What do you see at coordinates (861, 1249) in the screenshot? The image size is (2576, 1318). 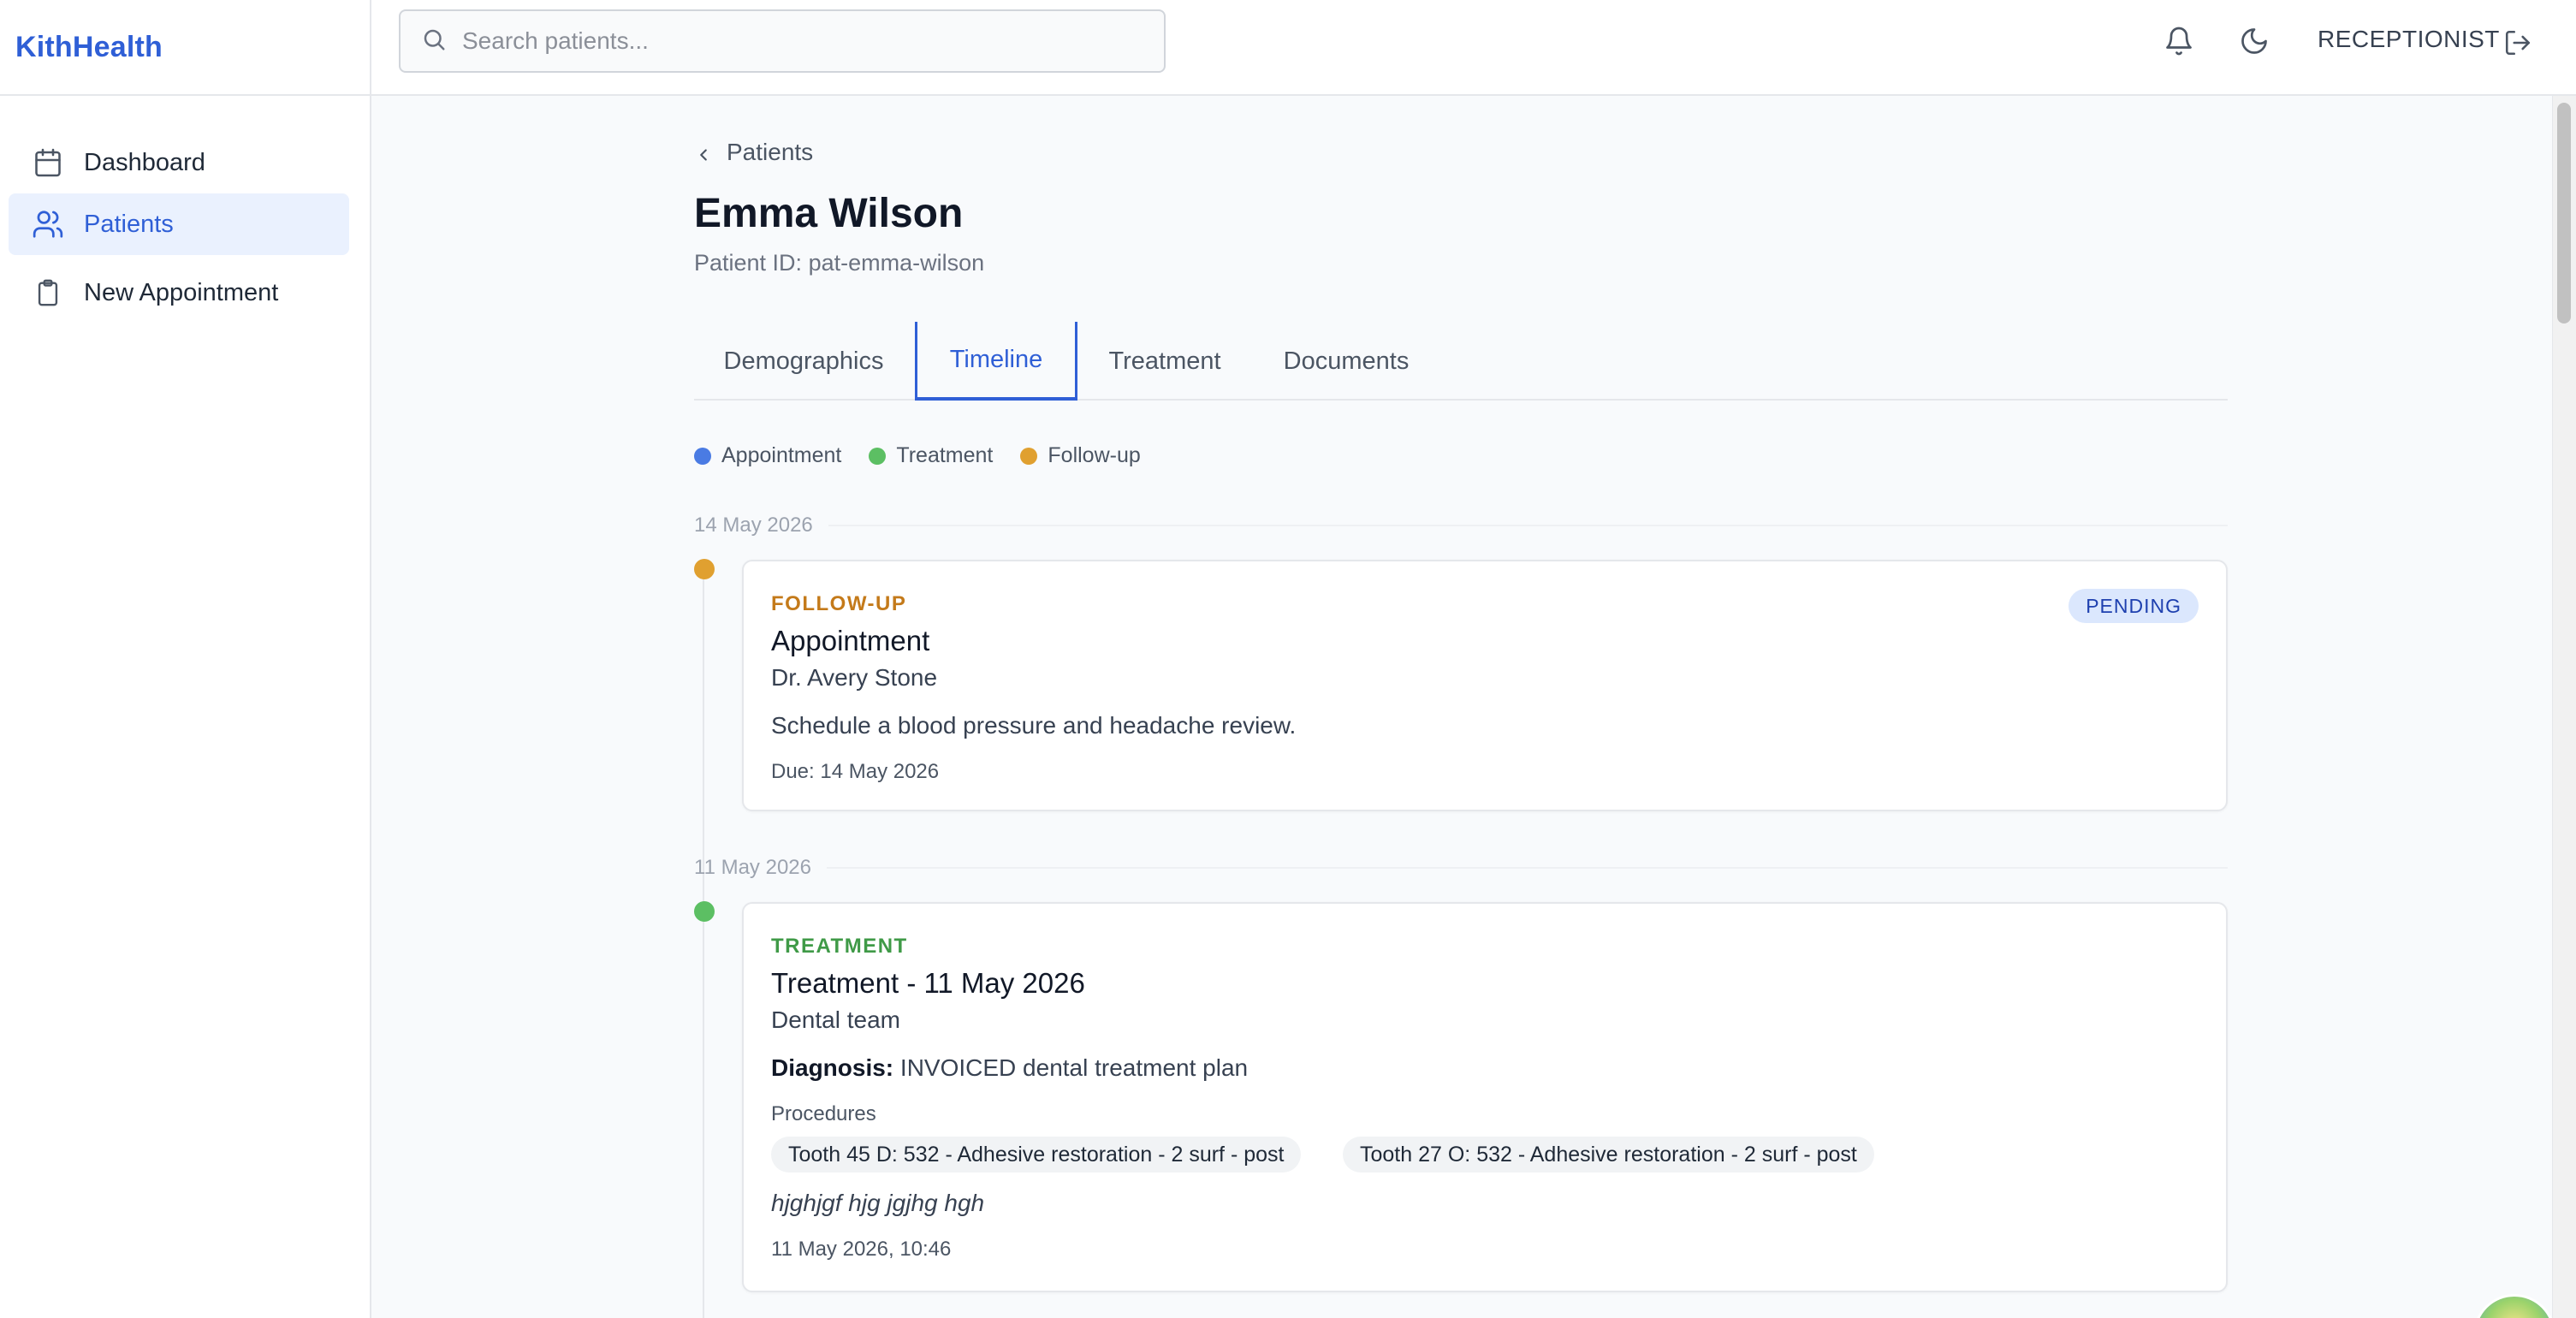 I see `entry-timestamp: 11 May 2026, 10:46` at bounding box center [861, 1249].